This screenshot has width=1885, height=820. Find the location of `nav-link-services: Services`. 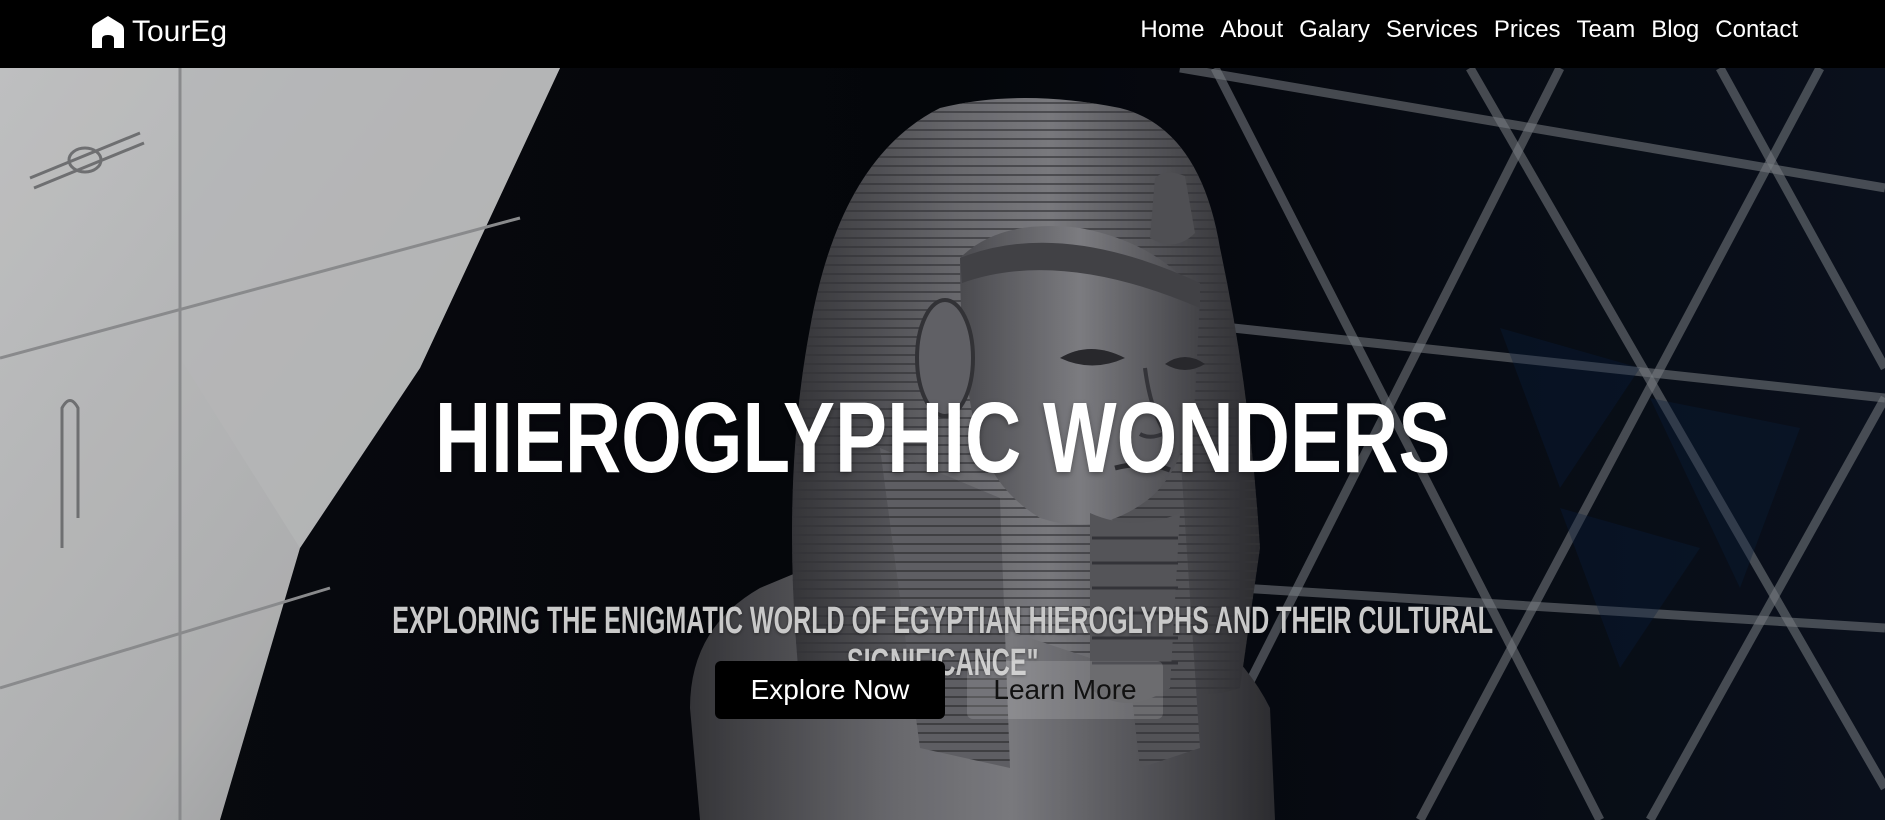

nav-link-services: Services is located at coordinates (1432, 30).